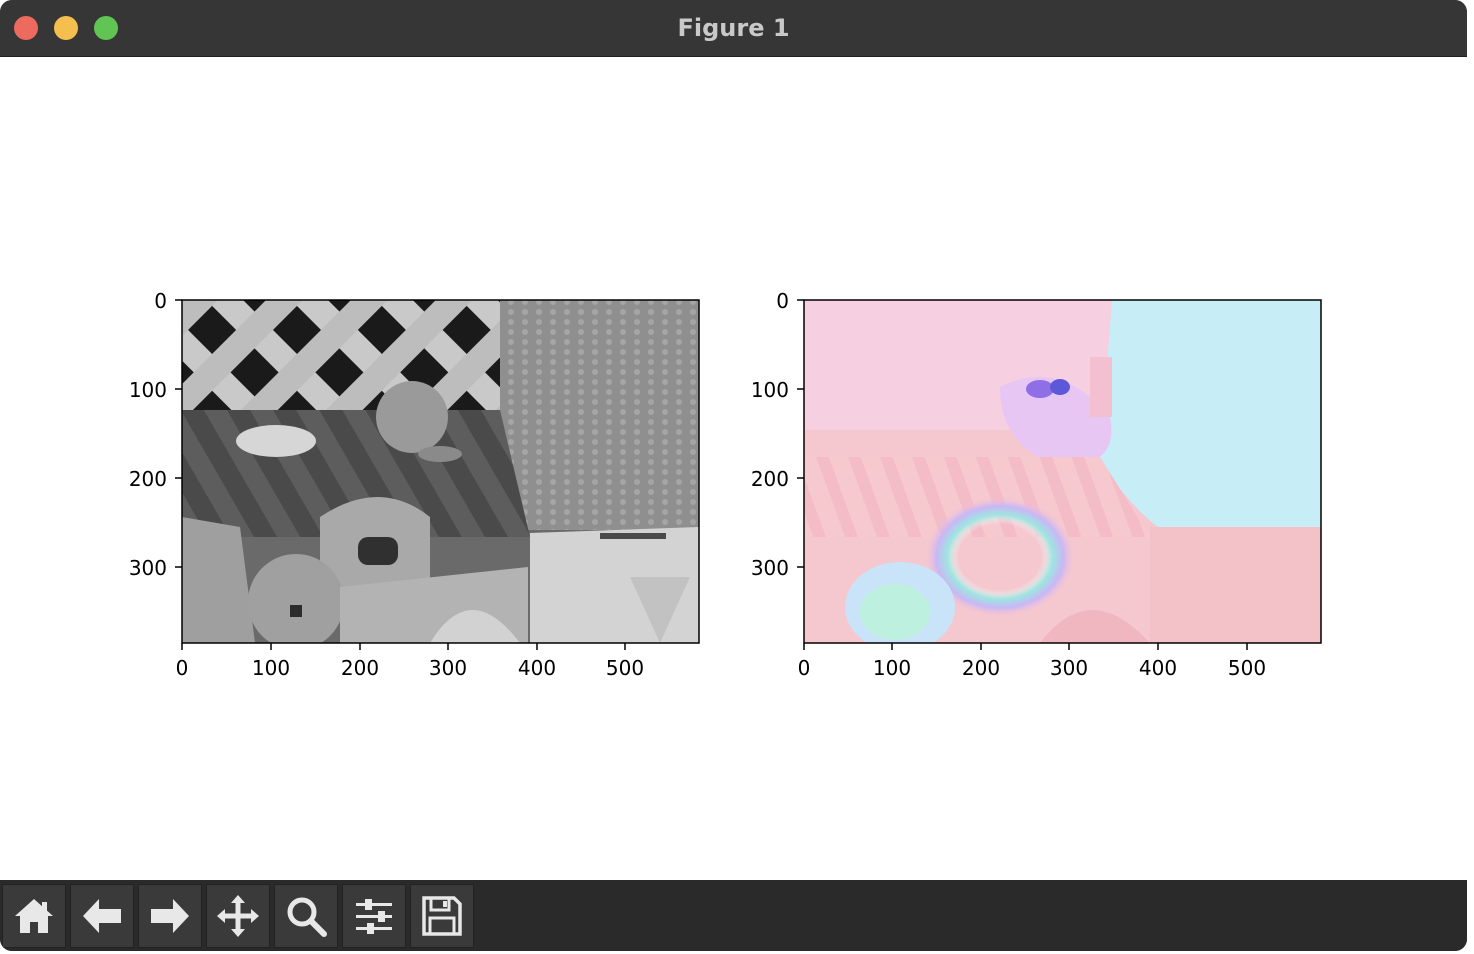 Image resolution: width=1474 pixels, height=954 pixels. Describe the element at coordinates (770, 390) in the screenshot. I see `right-ytick-label: 100` at that location.